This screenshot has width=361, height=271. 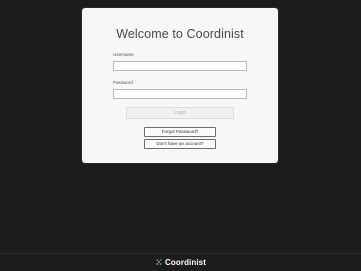 What do you see at coordinates (180, 253) in the screenshot?
I see `footer-divider` at bounding box center [180, 253].